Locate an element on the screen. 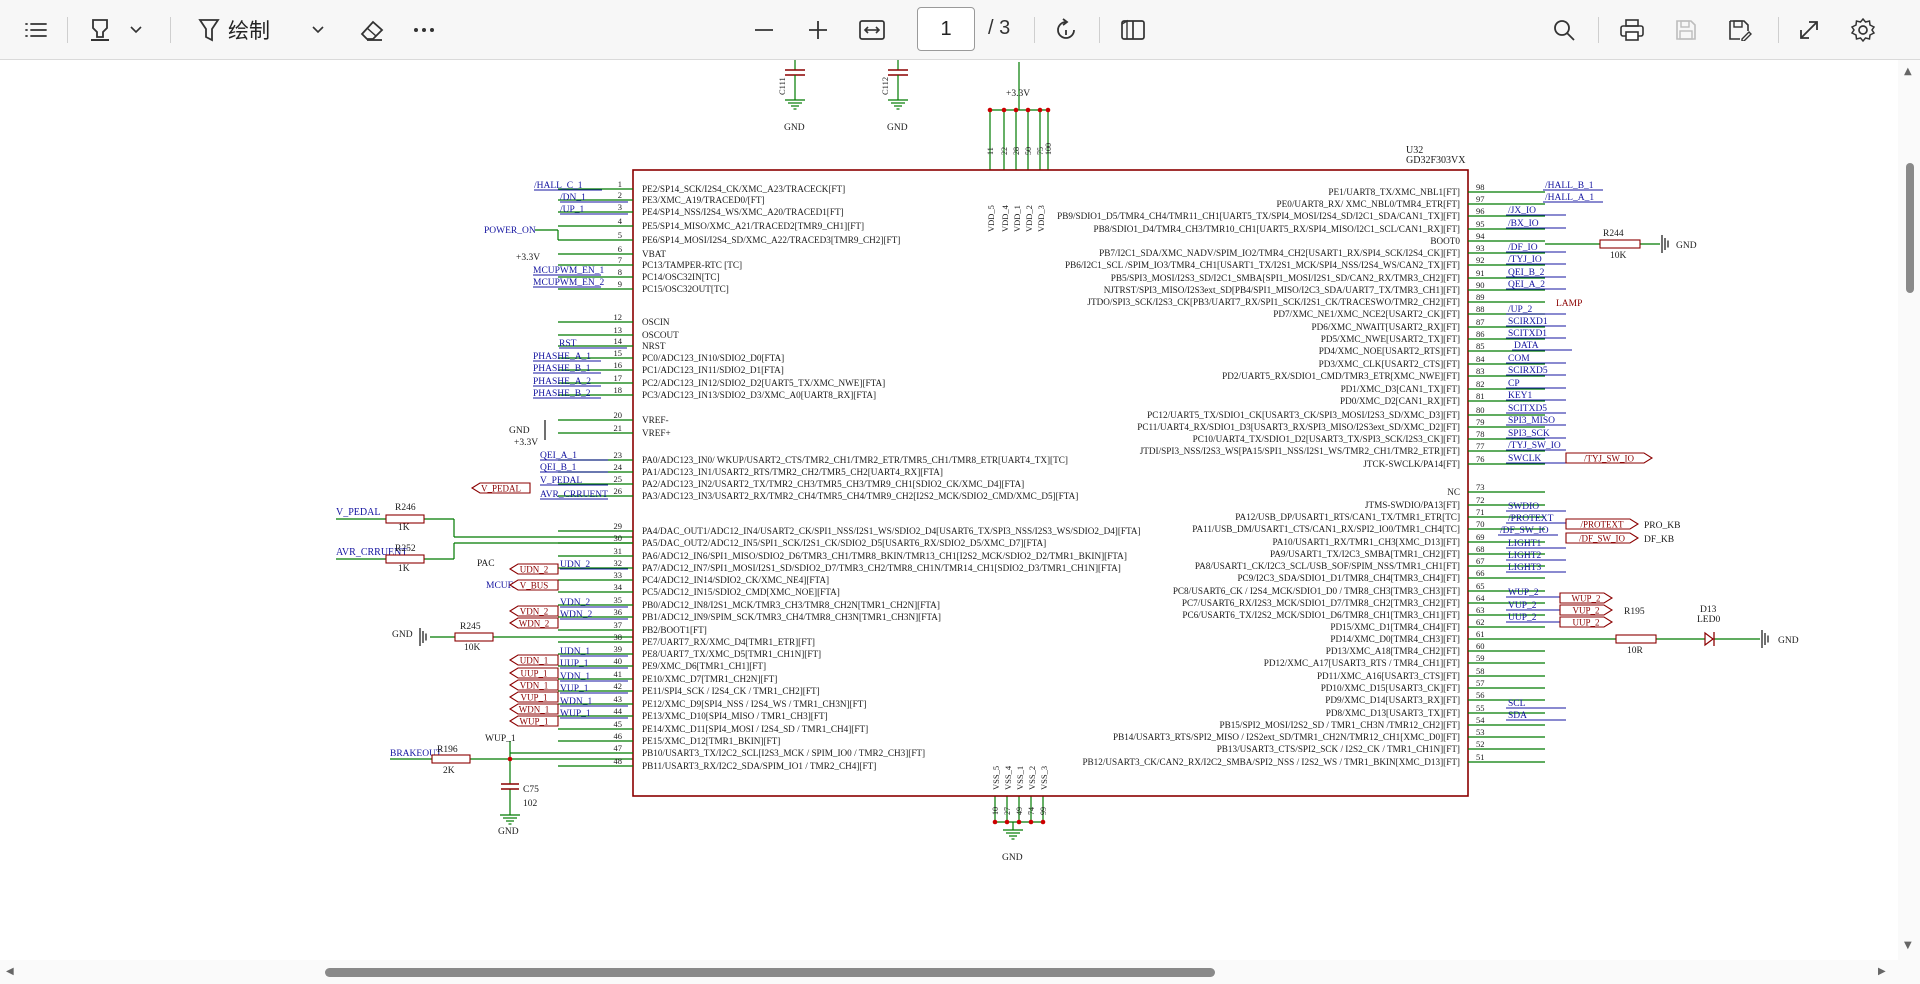 The height and width of the screenshot is (984, 1920). rotate-icon is located at coordinates (1066, 30).